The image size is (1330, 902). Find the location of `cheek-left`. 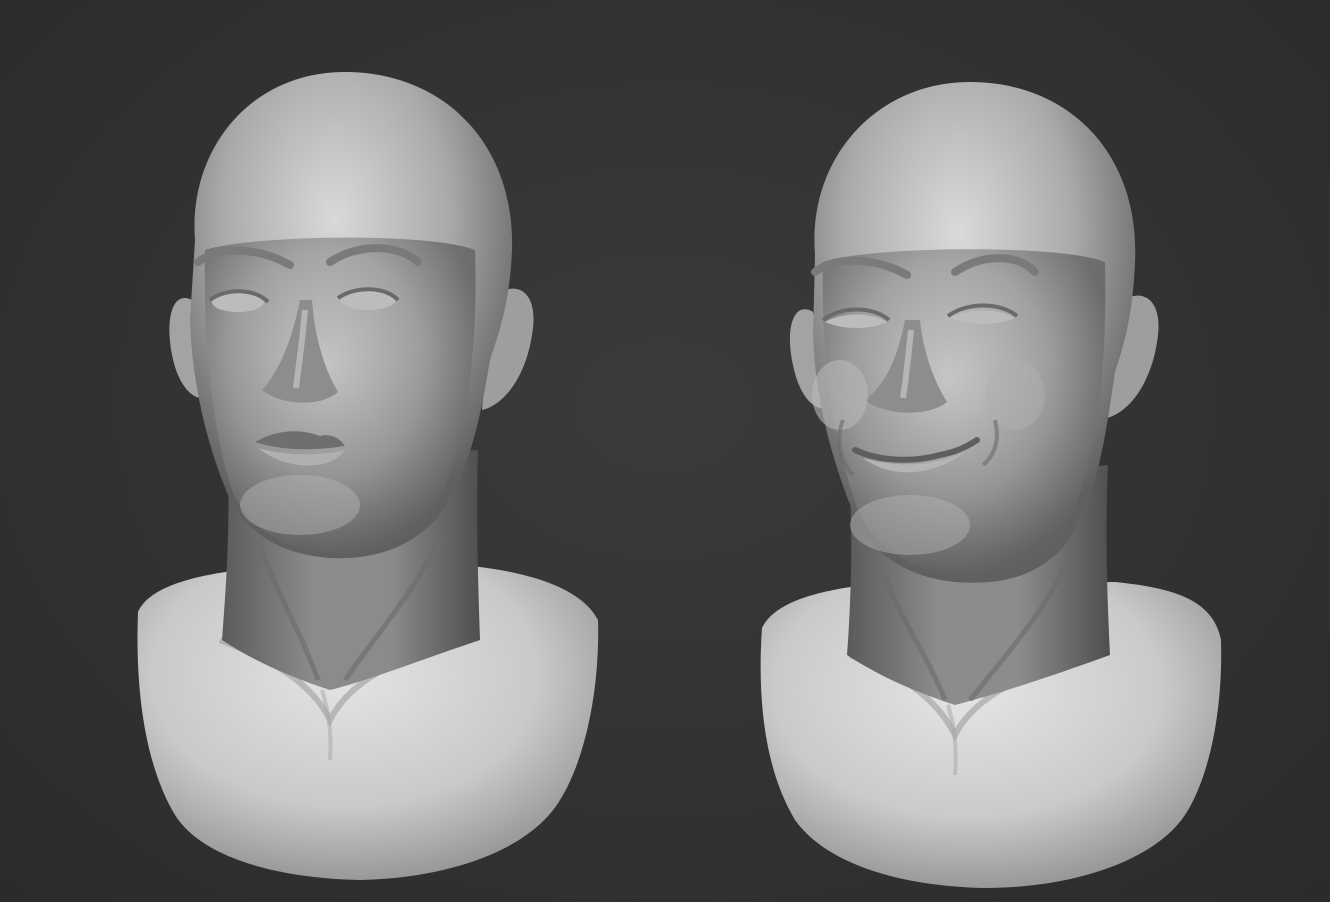

cheek-left is located at coordinates (840, 395).